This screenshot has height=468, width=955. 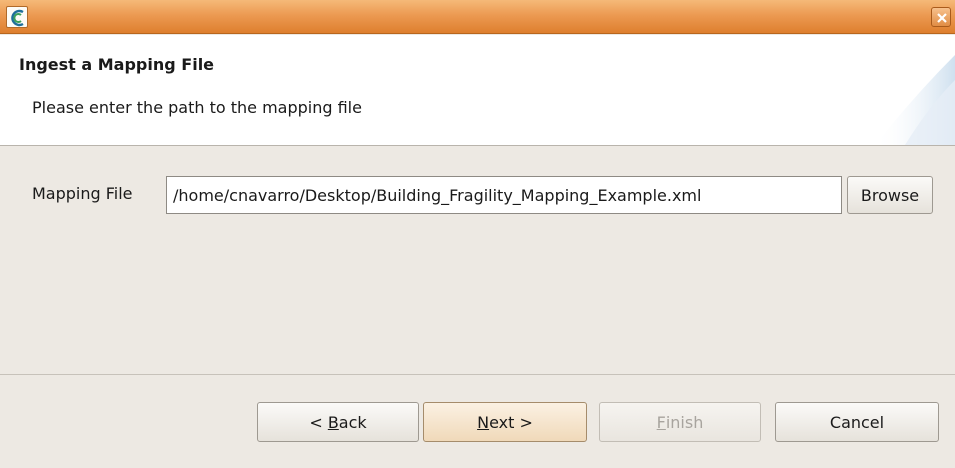 I want to click on title-bar, so click(x=477, y=17).